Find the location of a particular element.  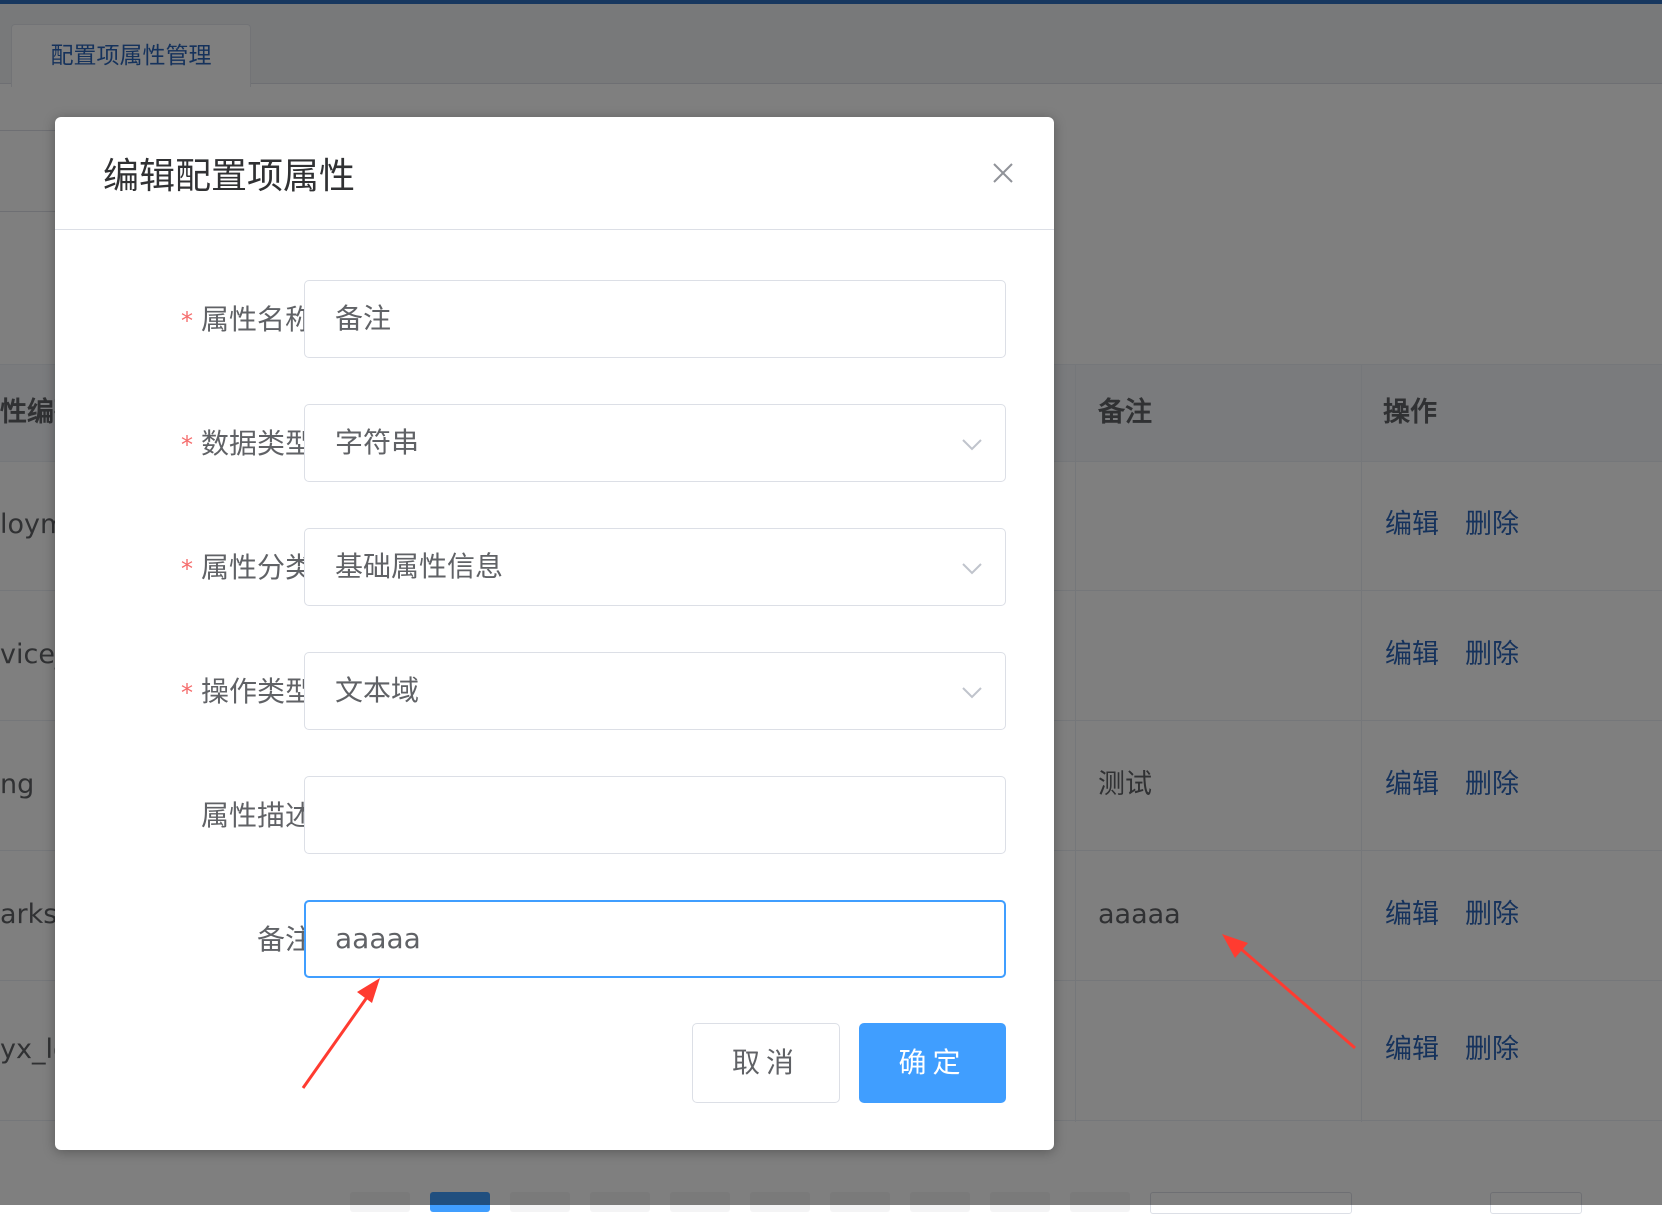

form-row-remark: 备注 aaaaa is located at coordinates (554, 940).